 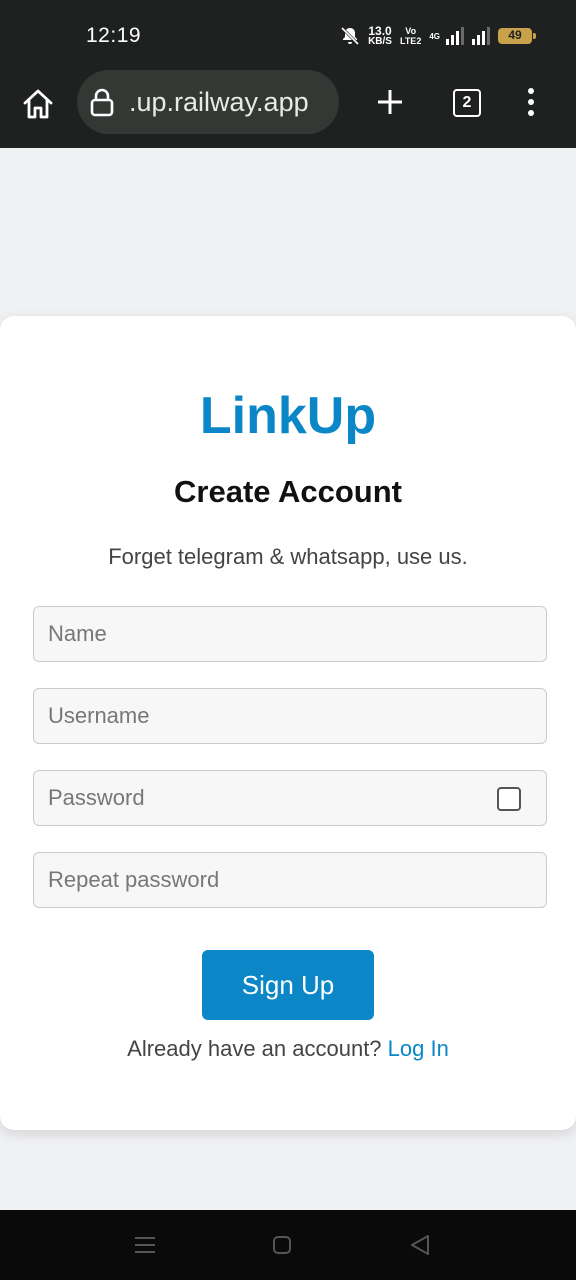 I want to click on browser-toolbar: .up.railway.app 2, so click(x=288, y=109).